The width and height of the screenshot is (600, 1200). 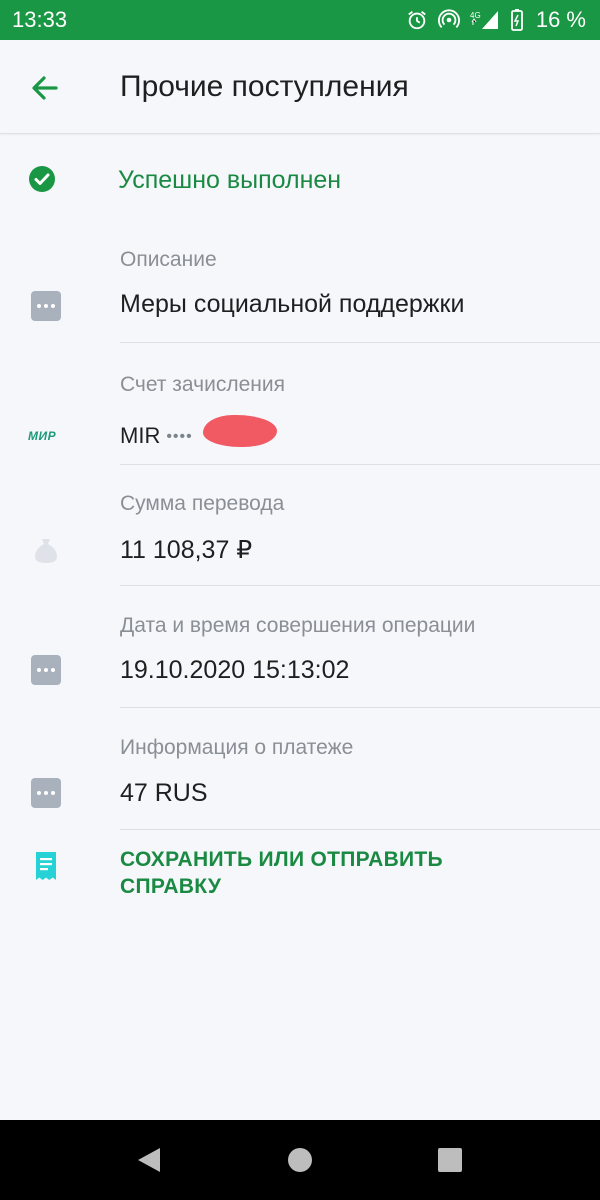 I want to click on svg-text: 4G, so click(x=475, y=15).